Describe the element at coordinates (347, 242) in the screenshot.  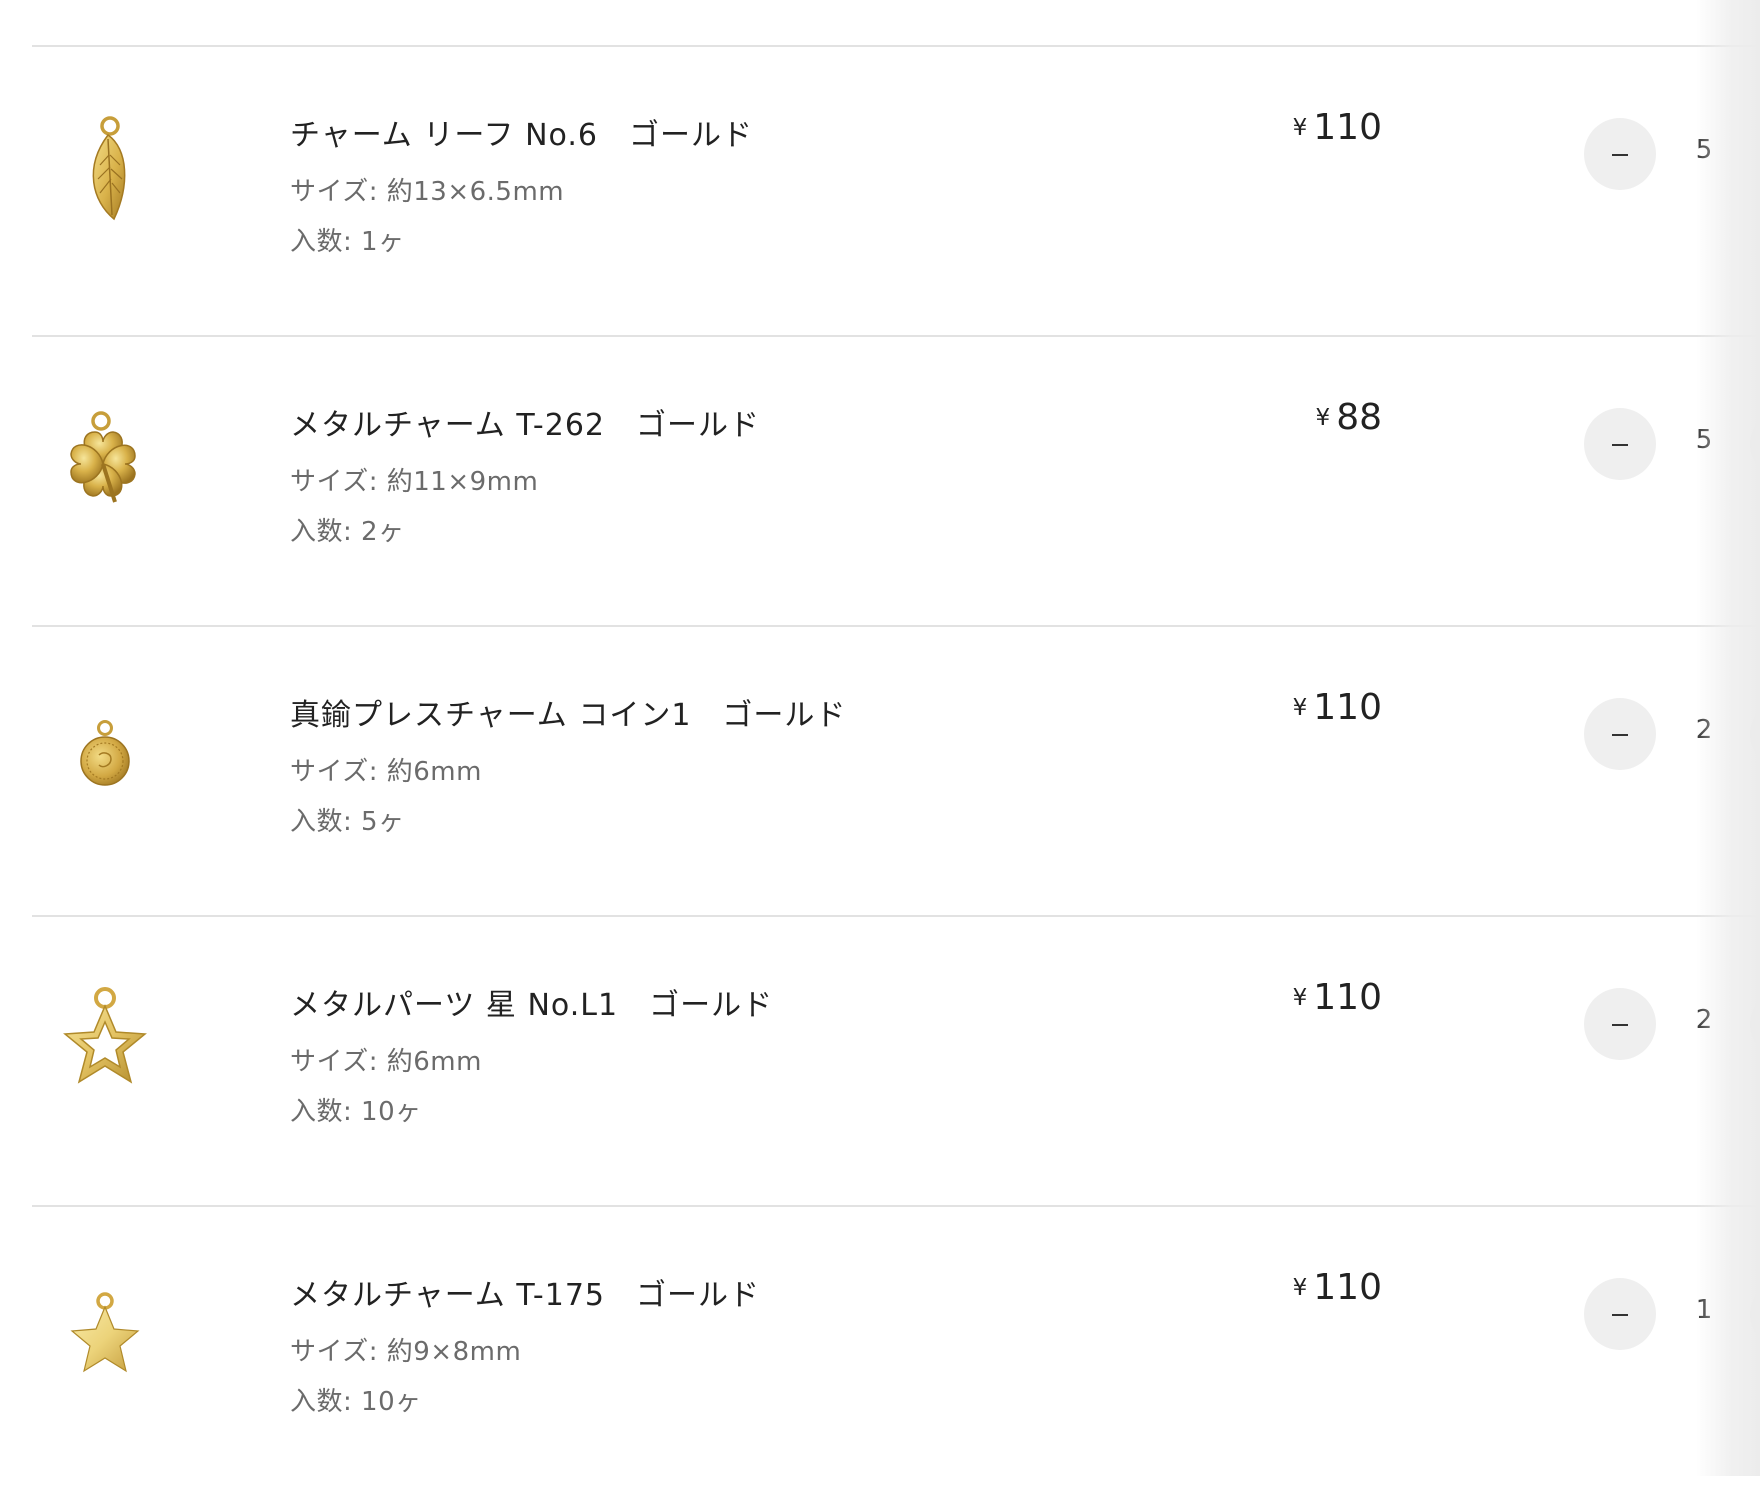
I see `product-count: 入数: 1ヶ` at that location.